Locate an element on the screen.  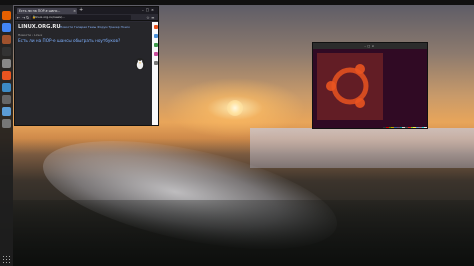
reload-icon: ↻ is located at coordinates (27, 17).